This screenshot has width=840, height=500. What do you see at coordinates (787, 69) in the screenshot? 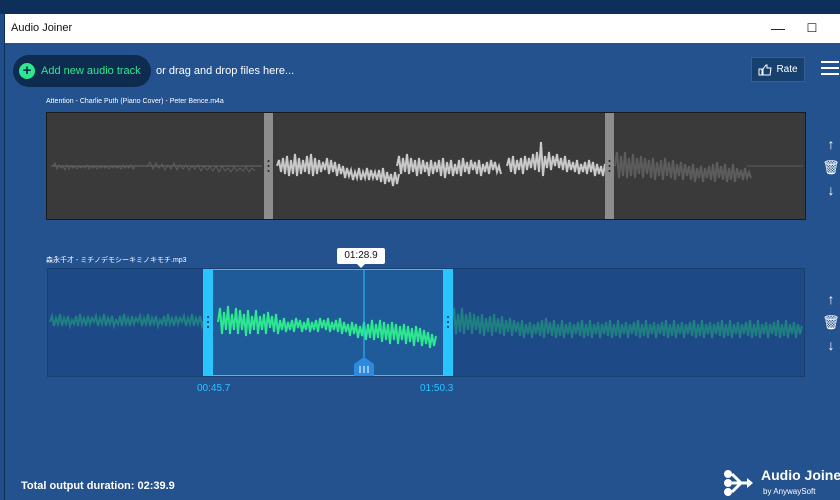
I see `rate-label: Rate` at bounding box center [787, 69].